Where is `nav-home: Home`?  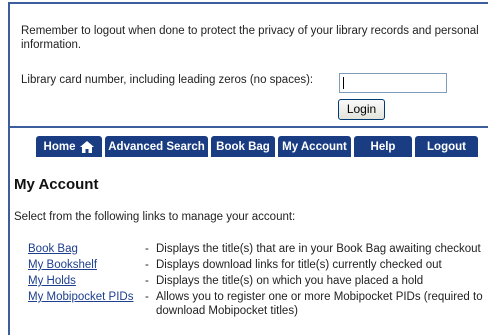 nav-home: Home is located at coordinates (69, 146).